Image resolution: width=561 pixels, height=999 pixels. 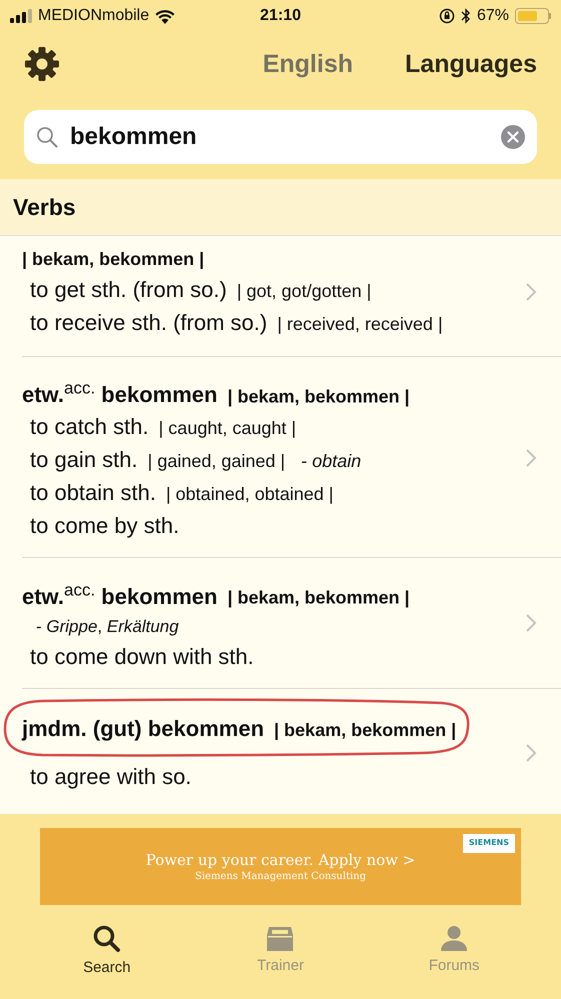 I want to click on ad-subtitle: Siemens Management Consulting, so click(x=280, y=876).